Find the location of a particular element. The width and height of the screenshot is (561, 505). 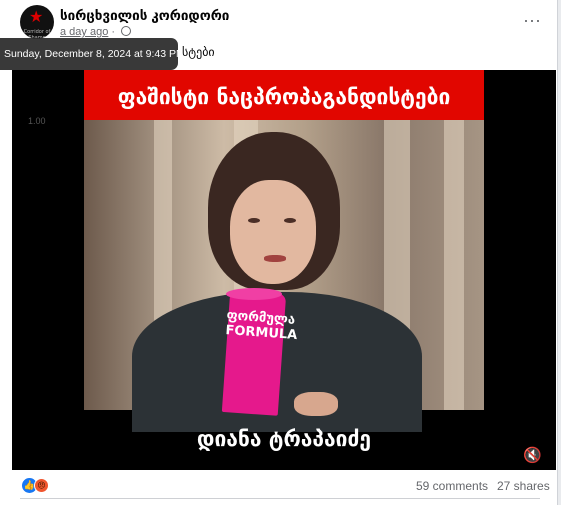

timestamp-tooltip: Sunday, December 8, 2024 at 9:43 PM is located at coordinates (89, 54).